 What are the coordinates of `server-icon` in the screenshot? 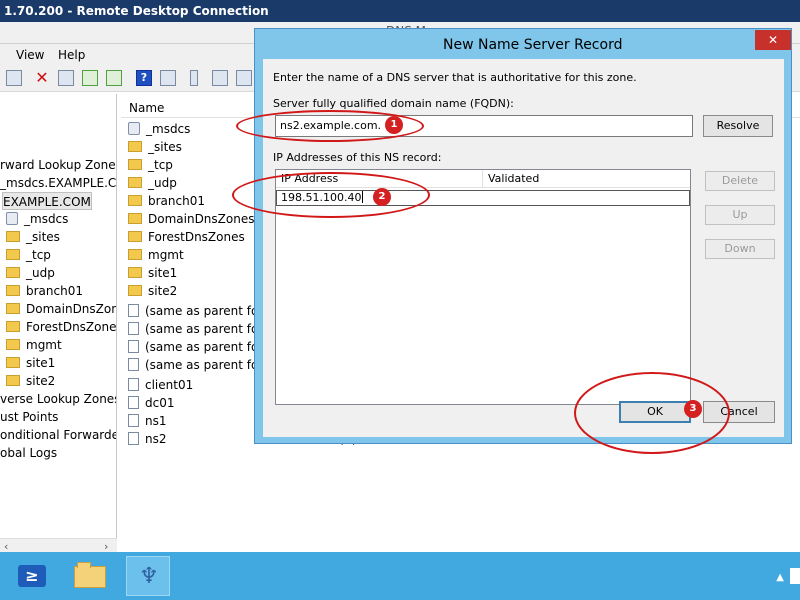 It's located at (194, 78).